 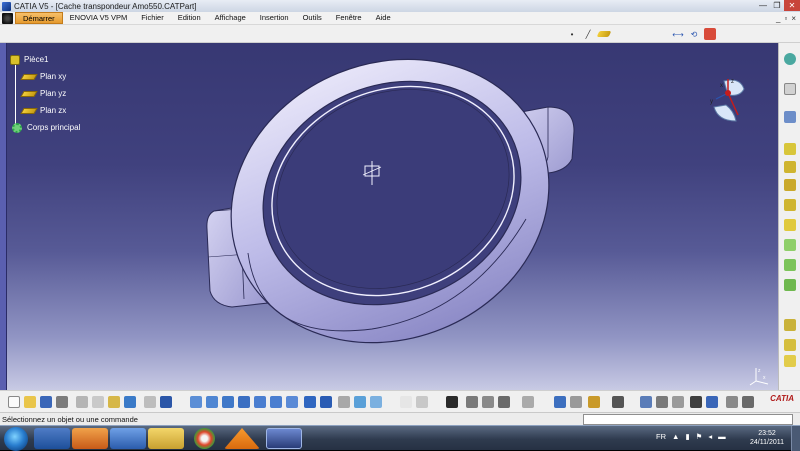 What do you see at coordinates (661, 436) in the screenshot?
I see `language-indicator: FR` at bounding box center [661, 436].